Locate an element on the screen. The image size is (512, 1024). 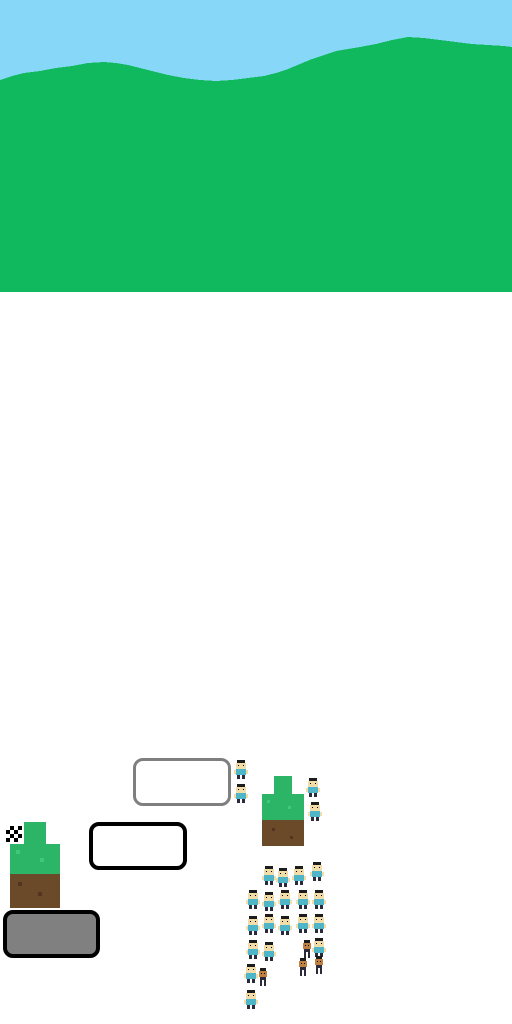
empty-slot-middle is located at coordinates (138, 846).